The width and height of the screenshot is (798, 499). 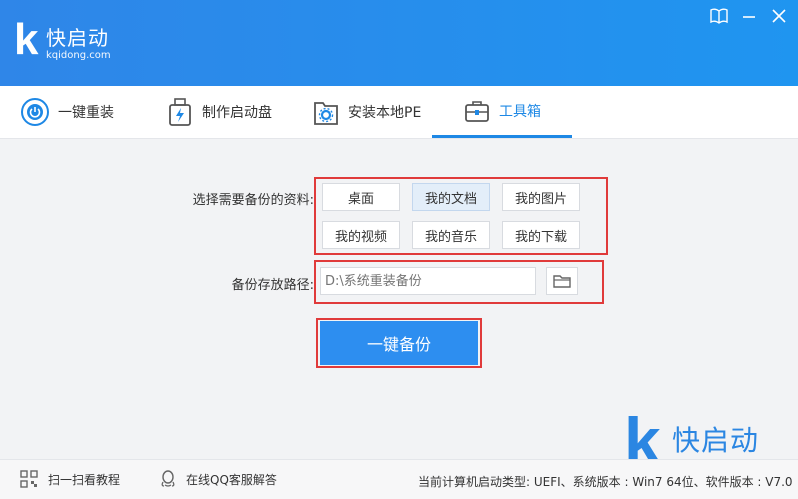 I want to click on tab-label: 安装本地PE, so click(x=385, y=113).